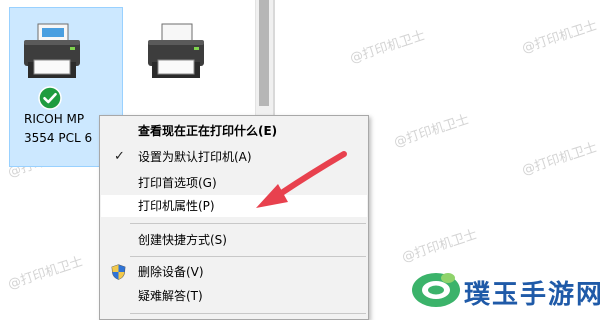  What do you see at coordinates (50, 98) in the screenshot?
I see `default-checkmark-icon` at bounding box center [50, 98].